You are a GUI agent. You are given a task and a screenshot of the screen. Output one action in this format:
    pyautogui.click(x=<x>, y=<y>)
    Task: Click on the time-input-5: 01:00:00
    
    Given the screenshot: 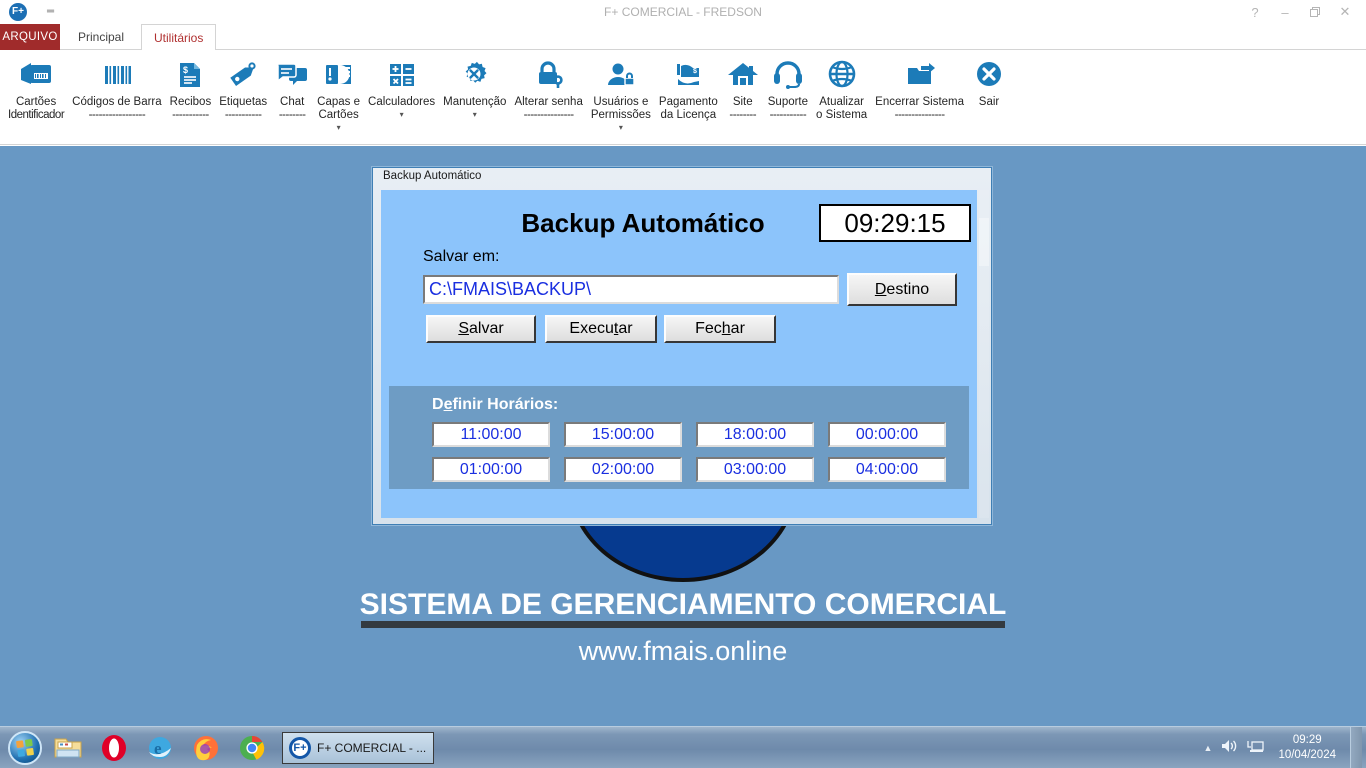 What is the action you would take?
    pyautogui.click(x=491, y=469)
    